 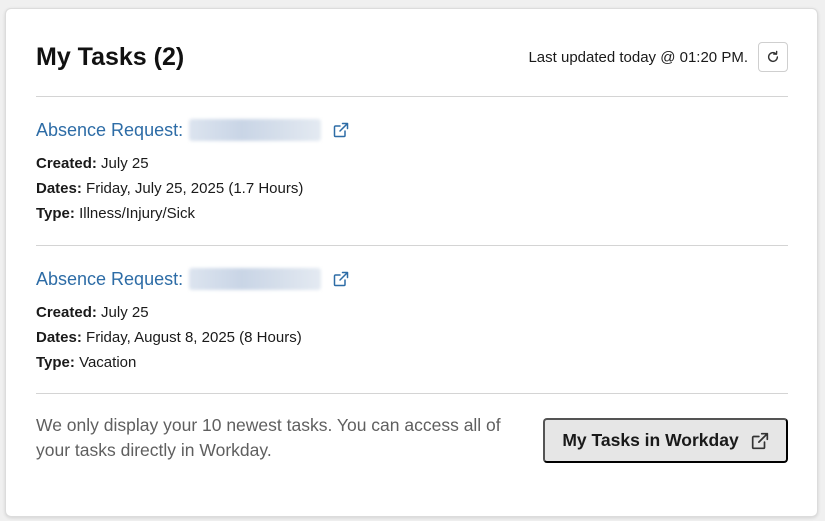 I want to click on refresh-button, so click(x=773, y=57).